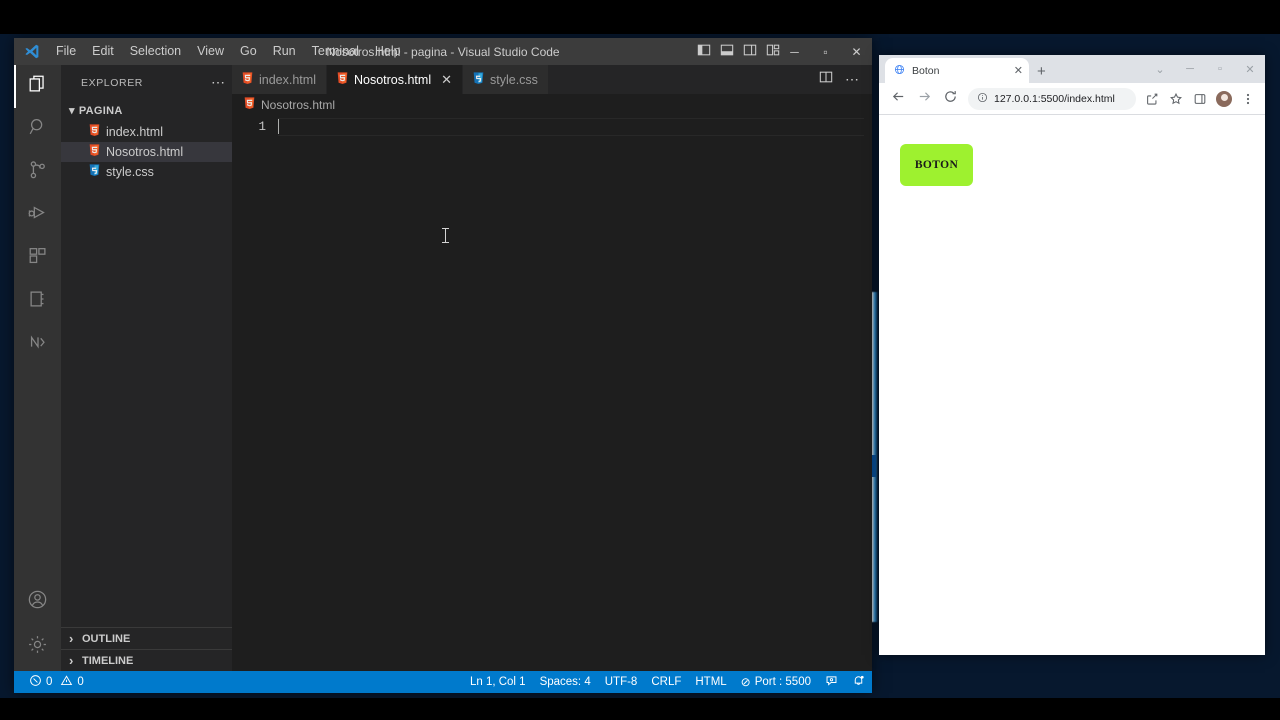  I want to click on account-icon, so click(37, 602).